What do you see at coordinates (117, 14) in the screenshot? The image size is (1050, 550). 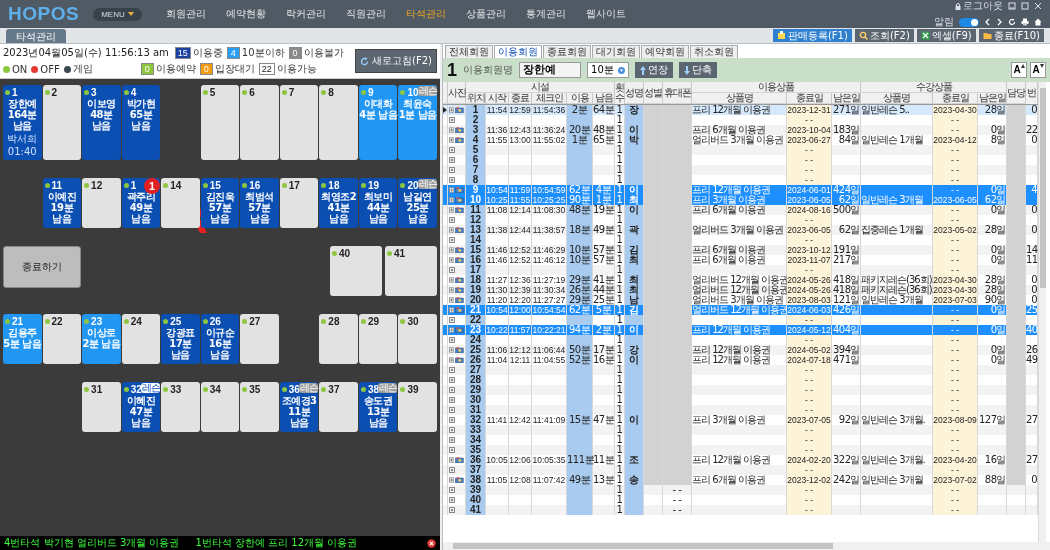 I see `menu-button: MENU` at bounding box center [117, 14].